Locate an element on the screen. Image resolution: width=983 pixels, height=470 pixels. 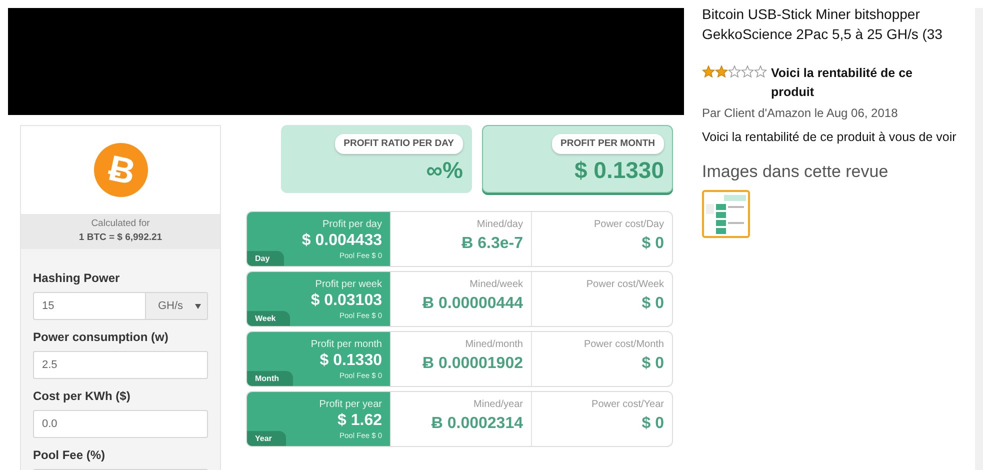
profit-value: $ 1.62 is located at coordinates (360, 421).